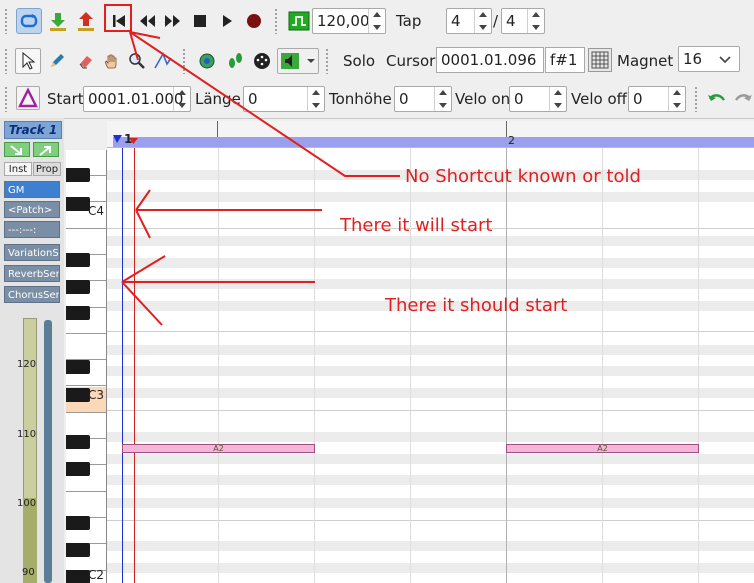 The image size is (754, 583). I want to click on annotation-will-start: There it will start, so click(416, 225).